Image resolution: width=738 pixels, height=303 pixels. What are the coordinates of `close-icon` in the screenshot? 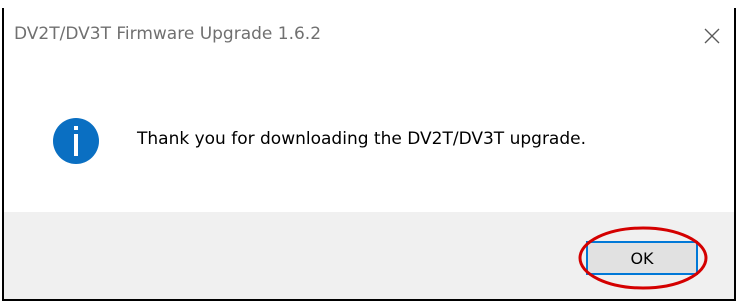 It's located at (712, 36).